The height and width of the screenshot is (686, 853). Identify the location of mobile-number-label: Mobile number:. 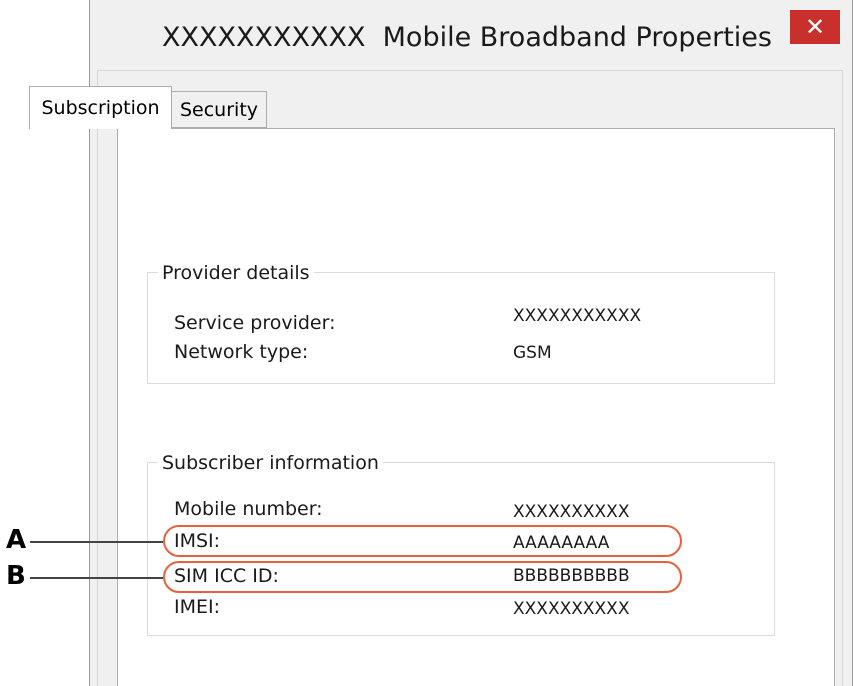
(248, 509).